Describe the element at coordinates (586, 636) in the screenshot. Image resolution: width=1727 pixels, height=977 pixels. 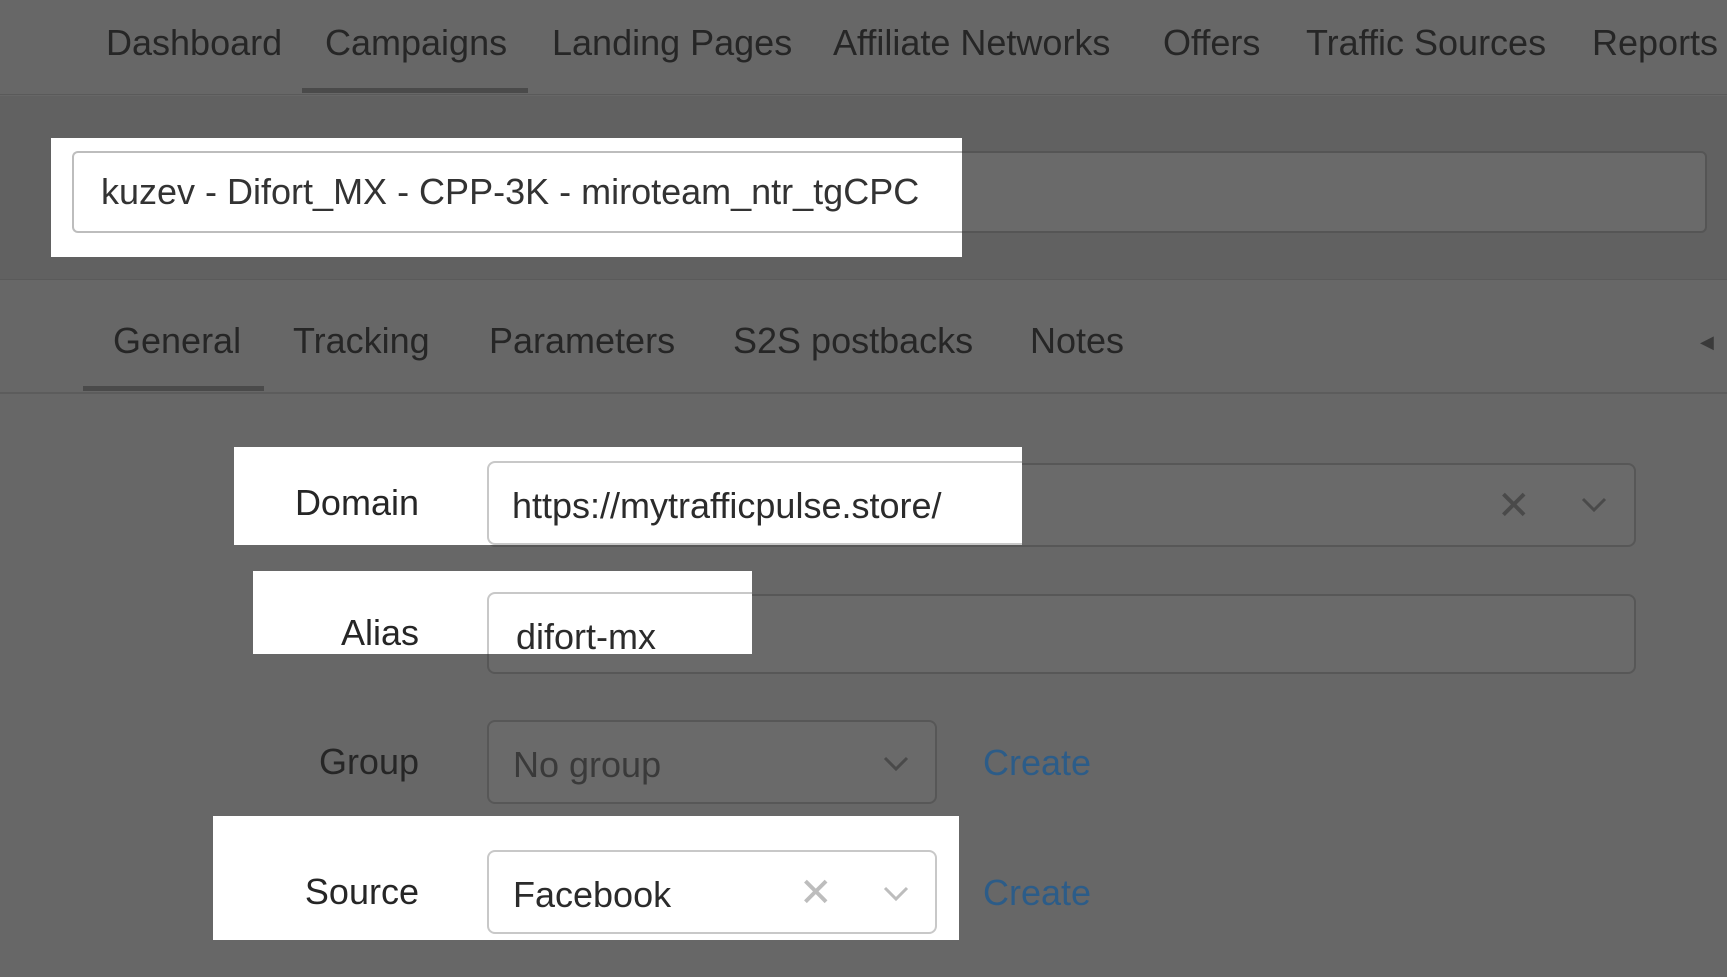
I see `alias-value: difort-mx` at that location.